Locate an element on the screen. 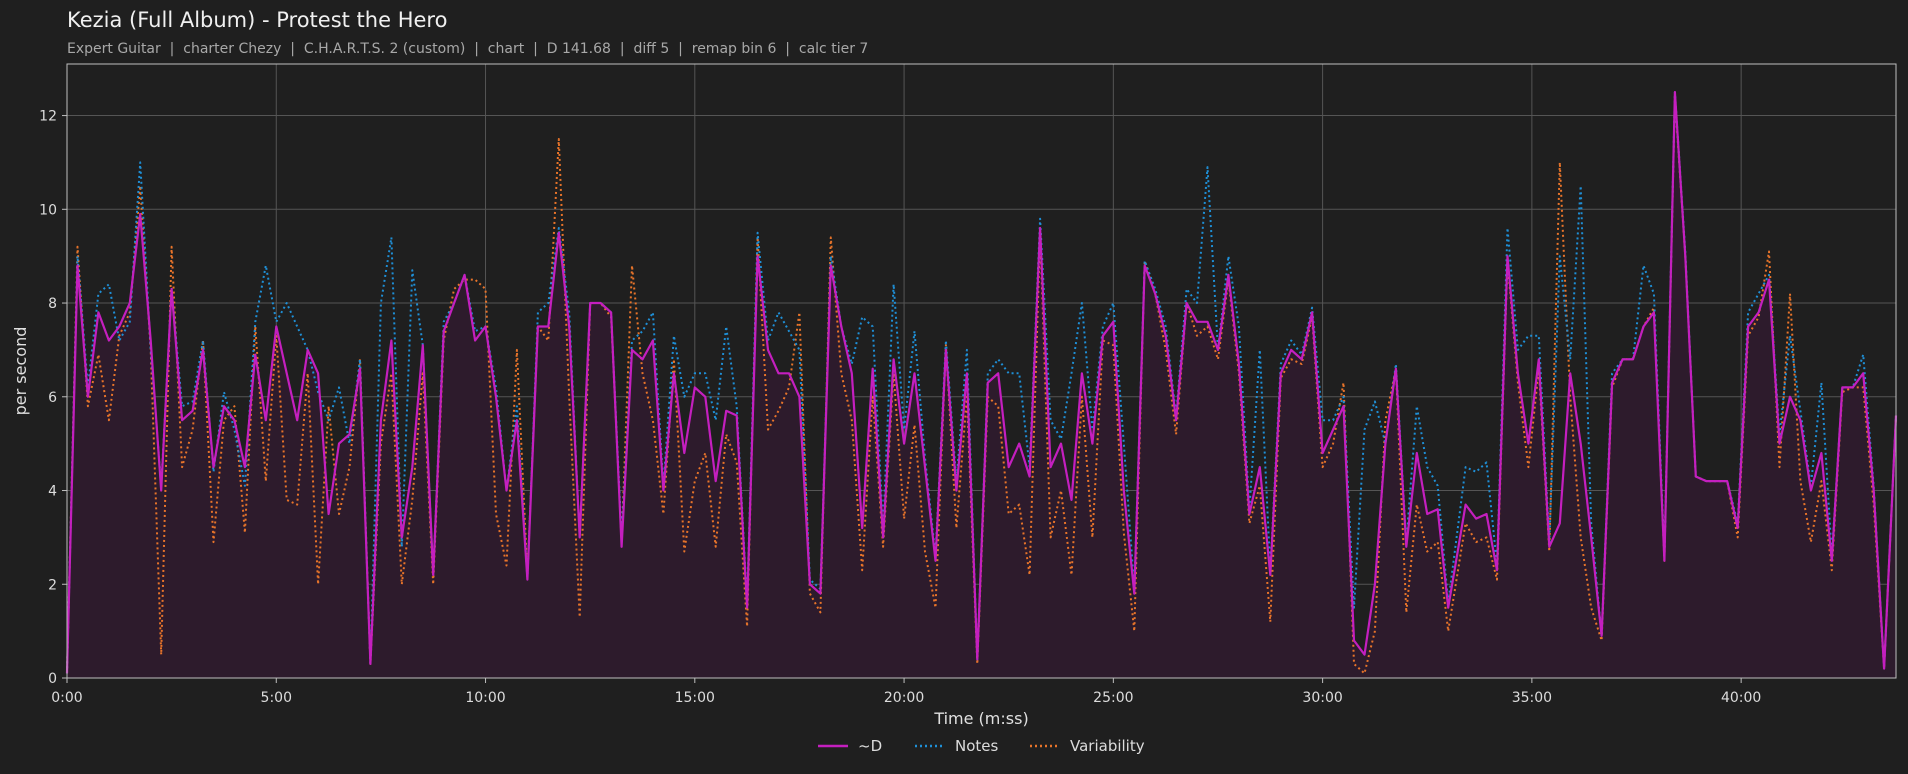  y-tick-label: 8 is located at coordinates (52, 304).